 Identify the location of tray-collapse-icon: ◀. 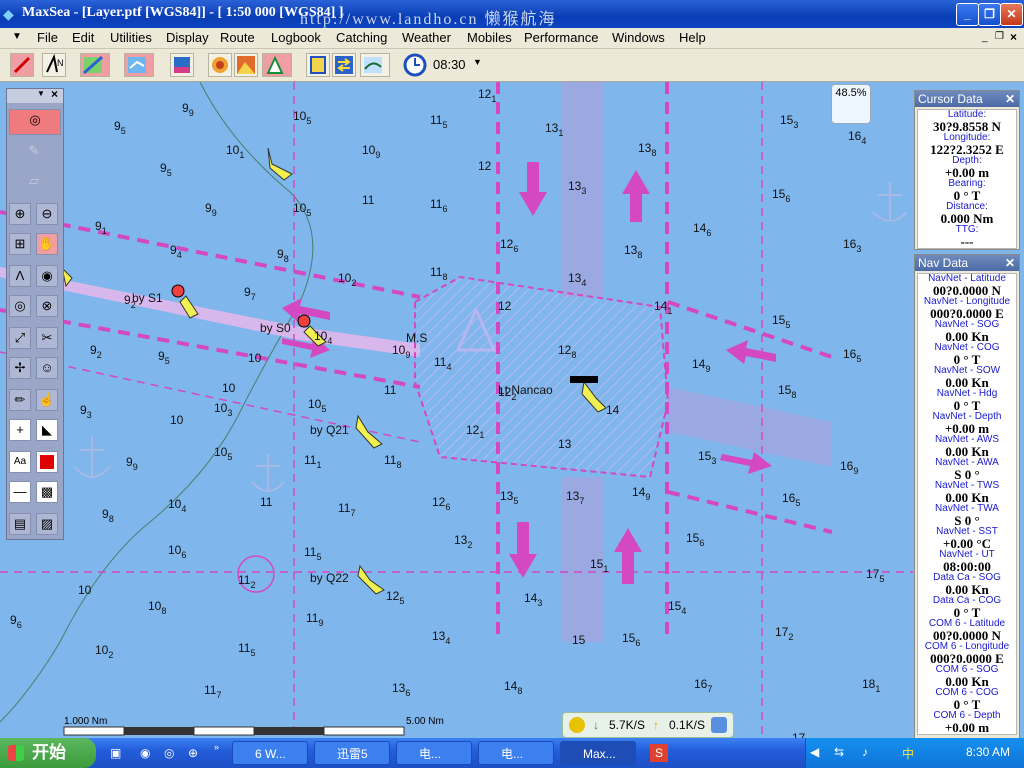
(814, 752).